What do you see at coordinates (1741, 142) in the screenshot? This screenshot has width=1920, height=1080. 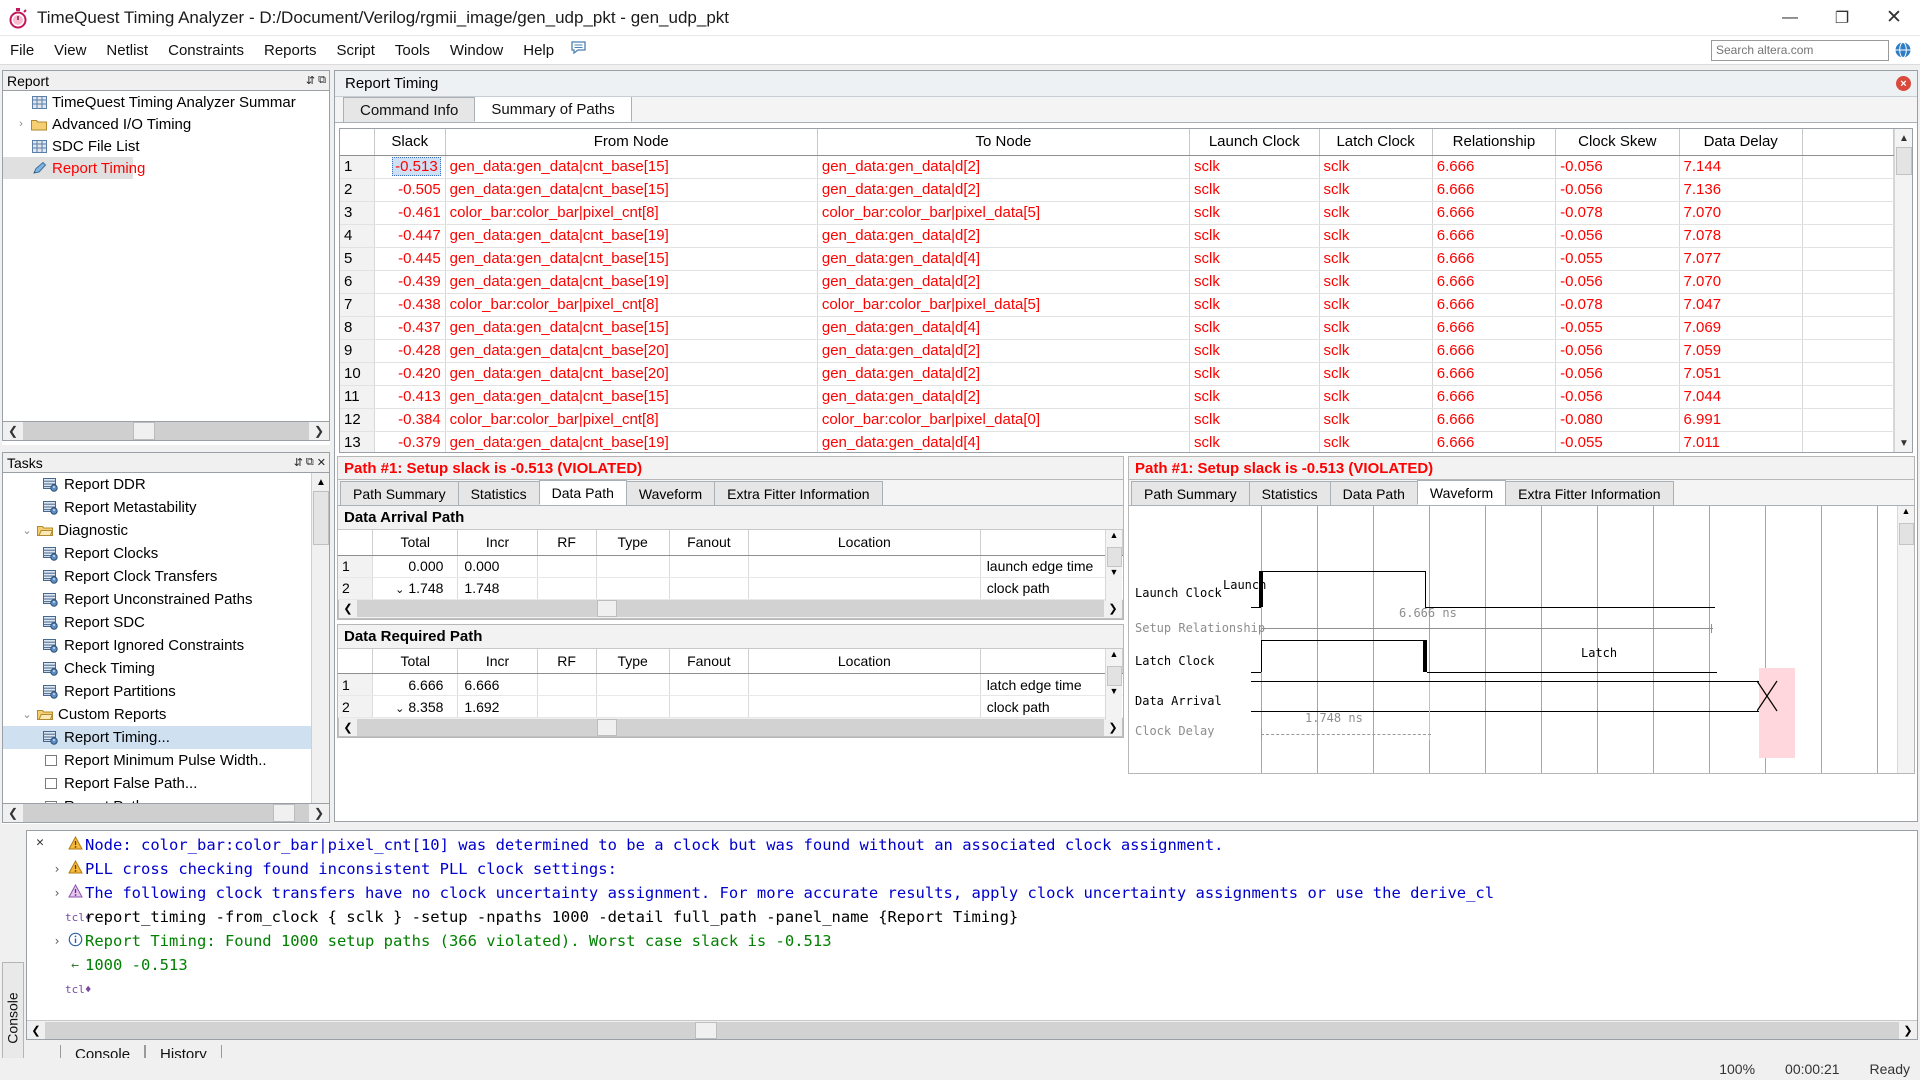 I see `col-data-delay: Data Delay` at bounding box center [1741, 142].